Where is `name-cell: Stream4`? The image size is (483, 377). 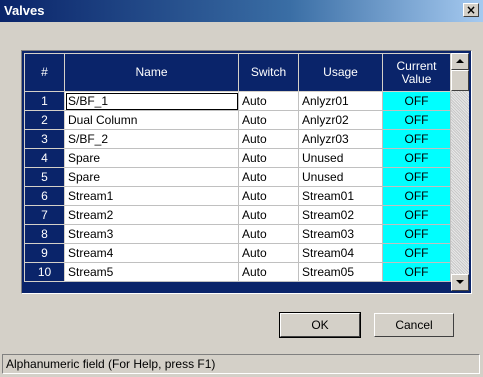
name-cell: Stream4 is located at coordinates (151, 253).